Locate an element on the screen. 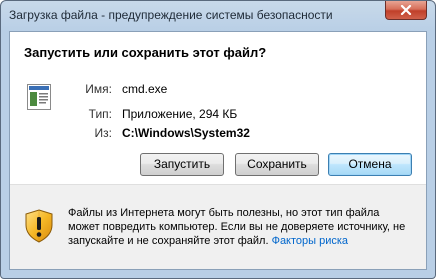  save-button: Сохранить is located at coordinates (277, 164).